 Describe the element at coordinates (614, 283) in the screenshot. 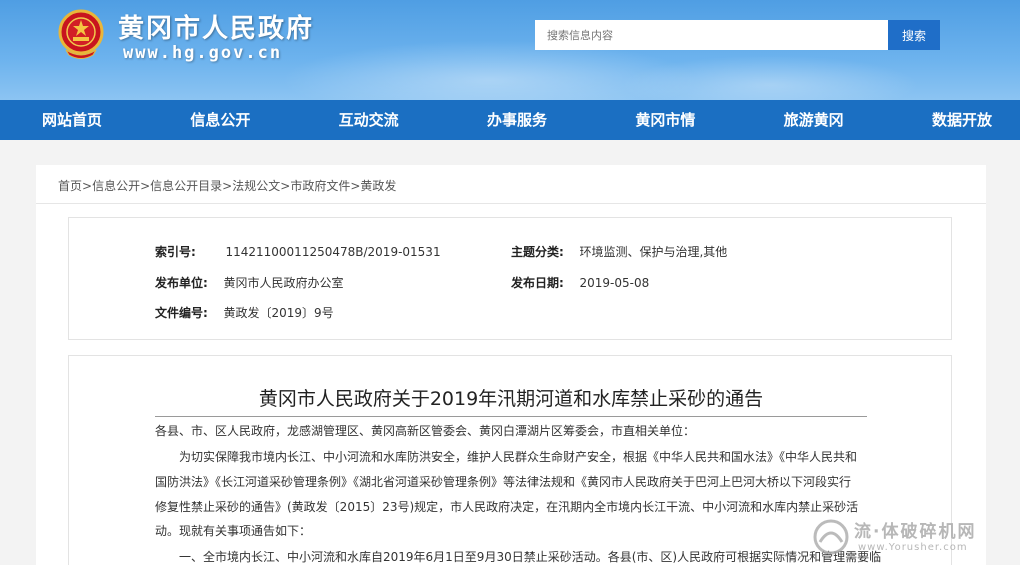

I see `meta-date-value: 2019-05-08` at that location.